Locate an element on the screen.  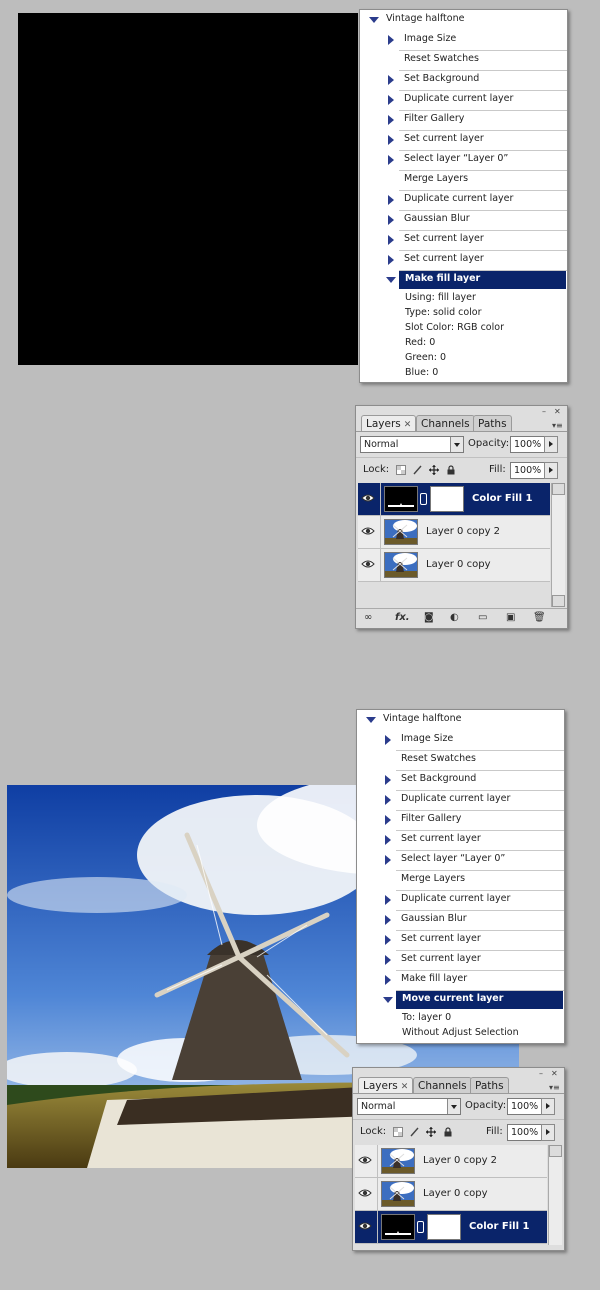
opacity-input: 100% is located at coordinates (534, 444).